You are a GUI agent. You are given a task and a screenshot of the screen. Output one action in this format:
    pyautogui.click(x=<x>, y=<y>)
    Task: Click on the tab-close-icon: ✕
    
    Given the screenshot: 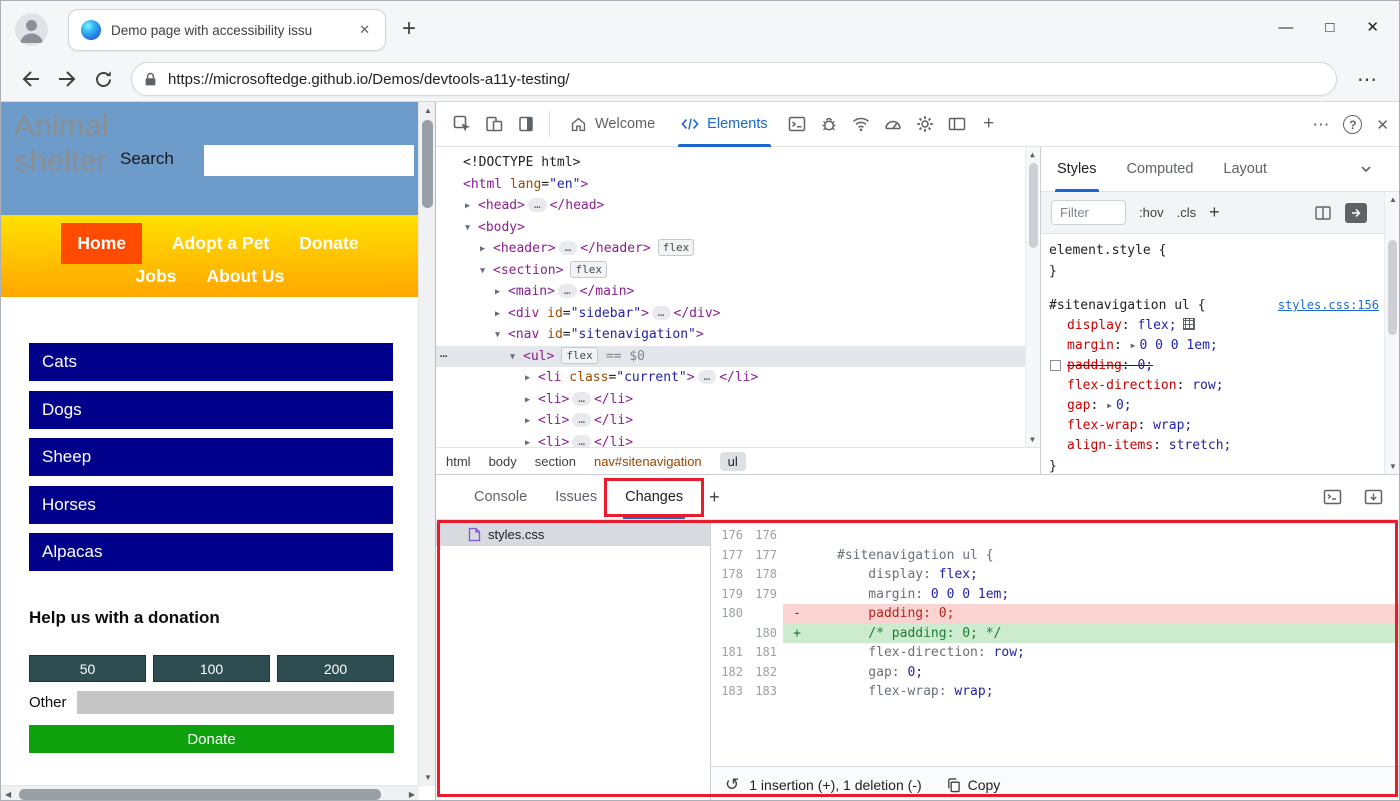 What is the action you would take?
    pyautogui.click(x=364, y=30)
    